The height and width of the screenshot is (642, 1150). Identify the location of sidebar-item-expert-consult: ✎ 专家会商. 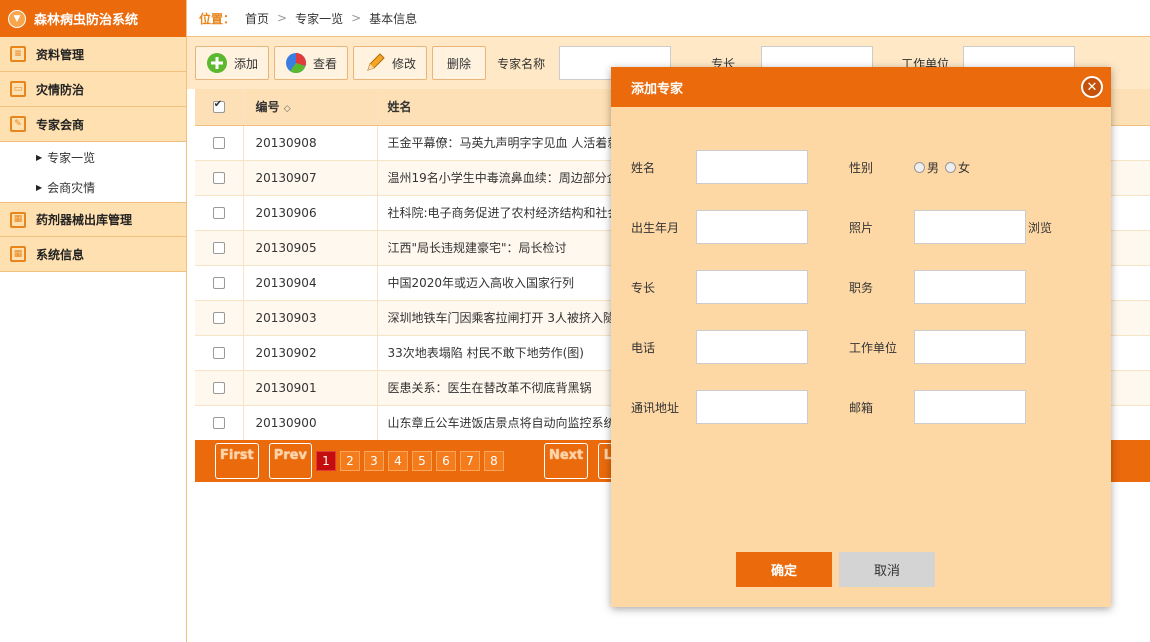
(93, 124).